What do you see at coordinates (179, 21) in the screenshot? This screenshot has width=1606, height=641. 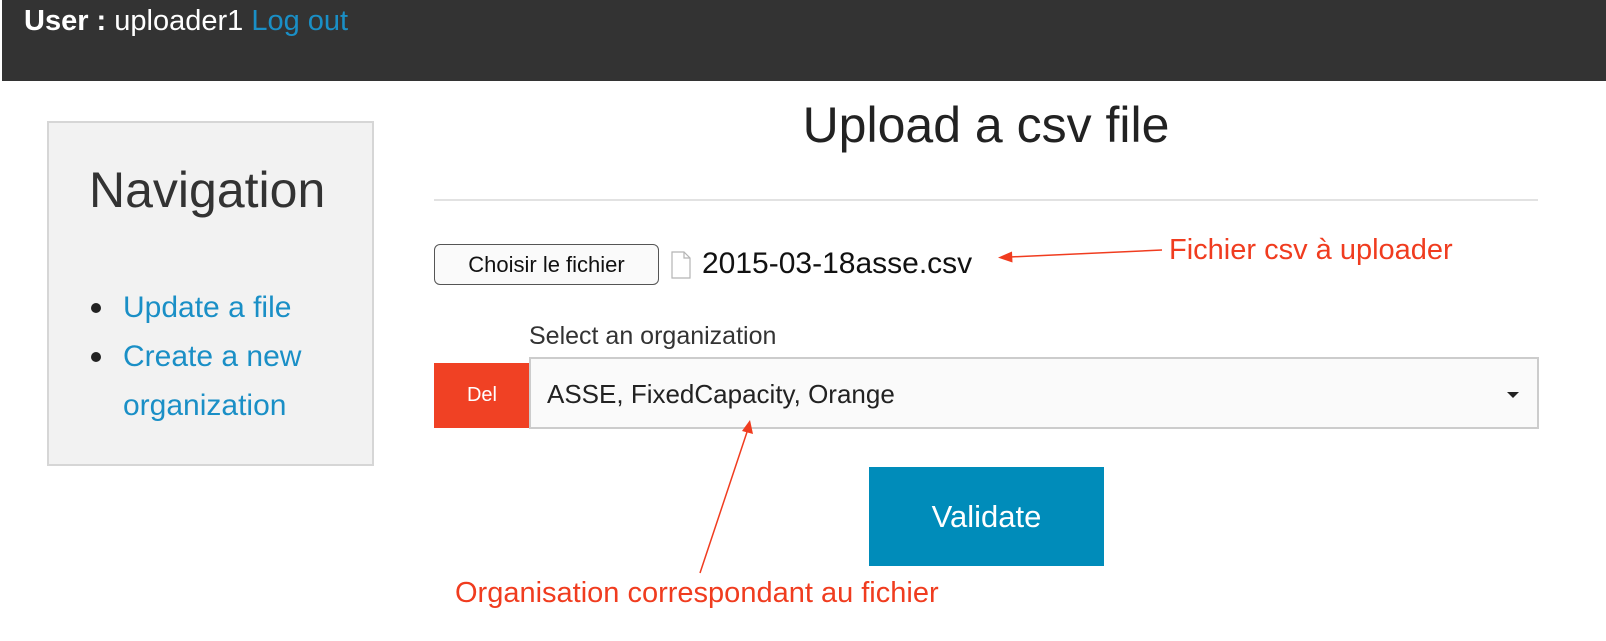 I see `username: uploader1` at bounding box center [179, 21].